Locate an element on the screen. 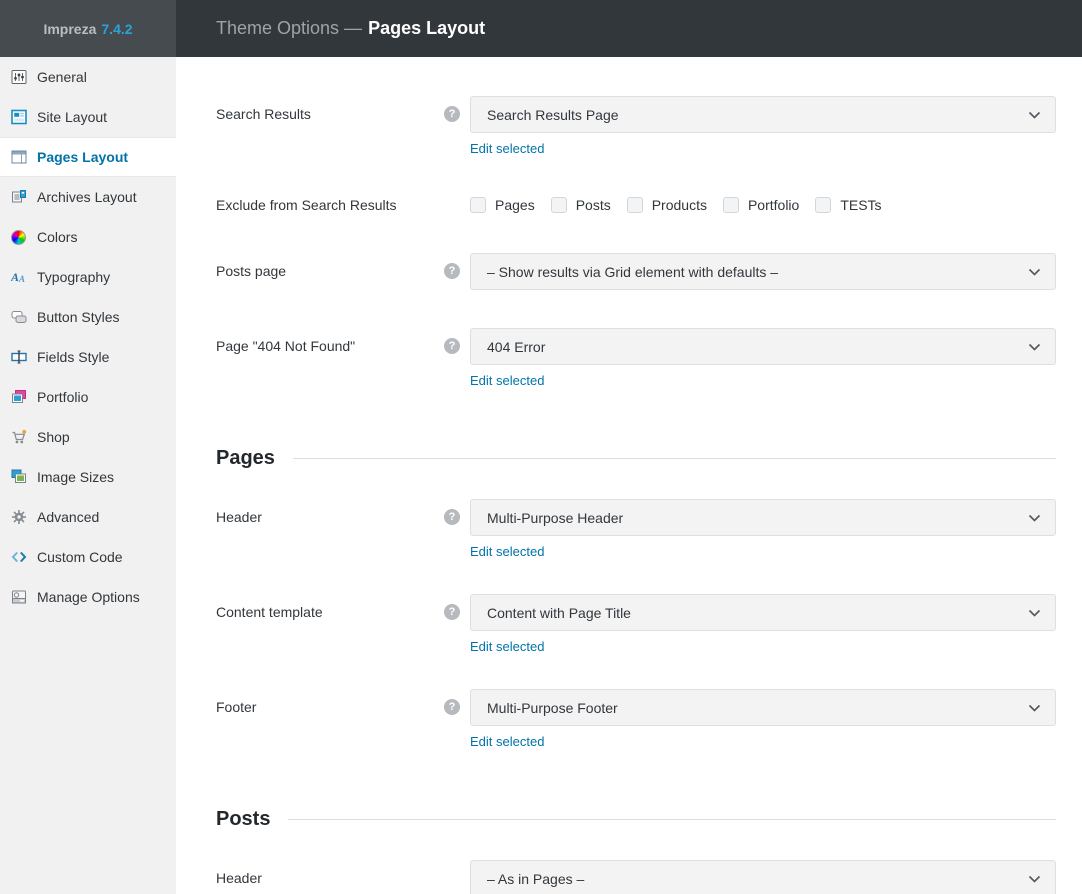 The height and width of the screenshot is (894, 1082). sidebar-item-image-sizes: Image Sizes is located at coordinates (88, 477).